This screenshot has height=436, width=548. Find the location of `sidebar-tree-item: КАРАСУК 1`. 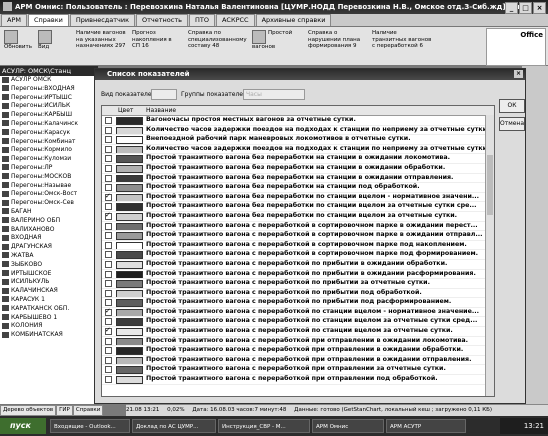

sidebar-tree-item: КАРАСУК 1 is located at coordinates (49, 300).